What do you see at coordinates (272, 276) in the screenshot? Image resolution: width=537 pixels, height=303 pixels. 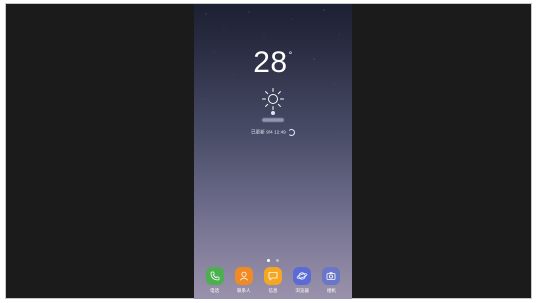 I see `messages-icon` at bounding box center [272, 276].